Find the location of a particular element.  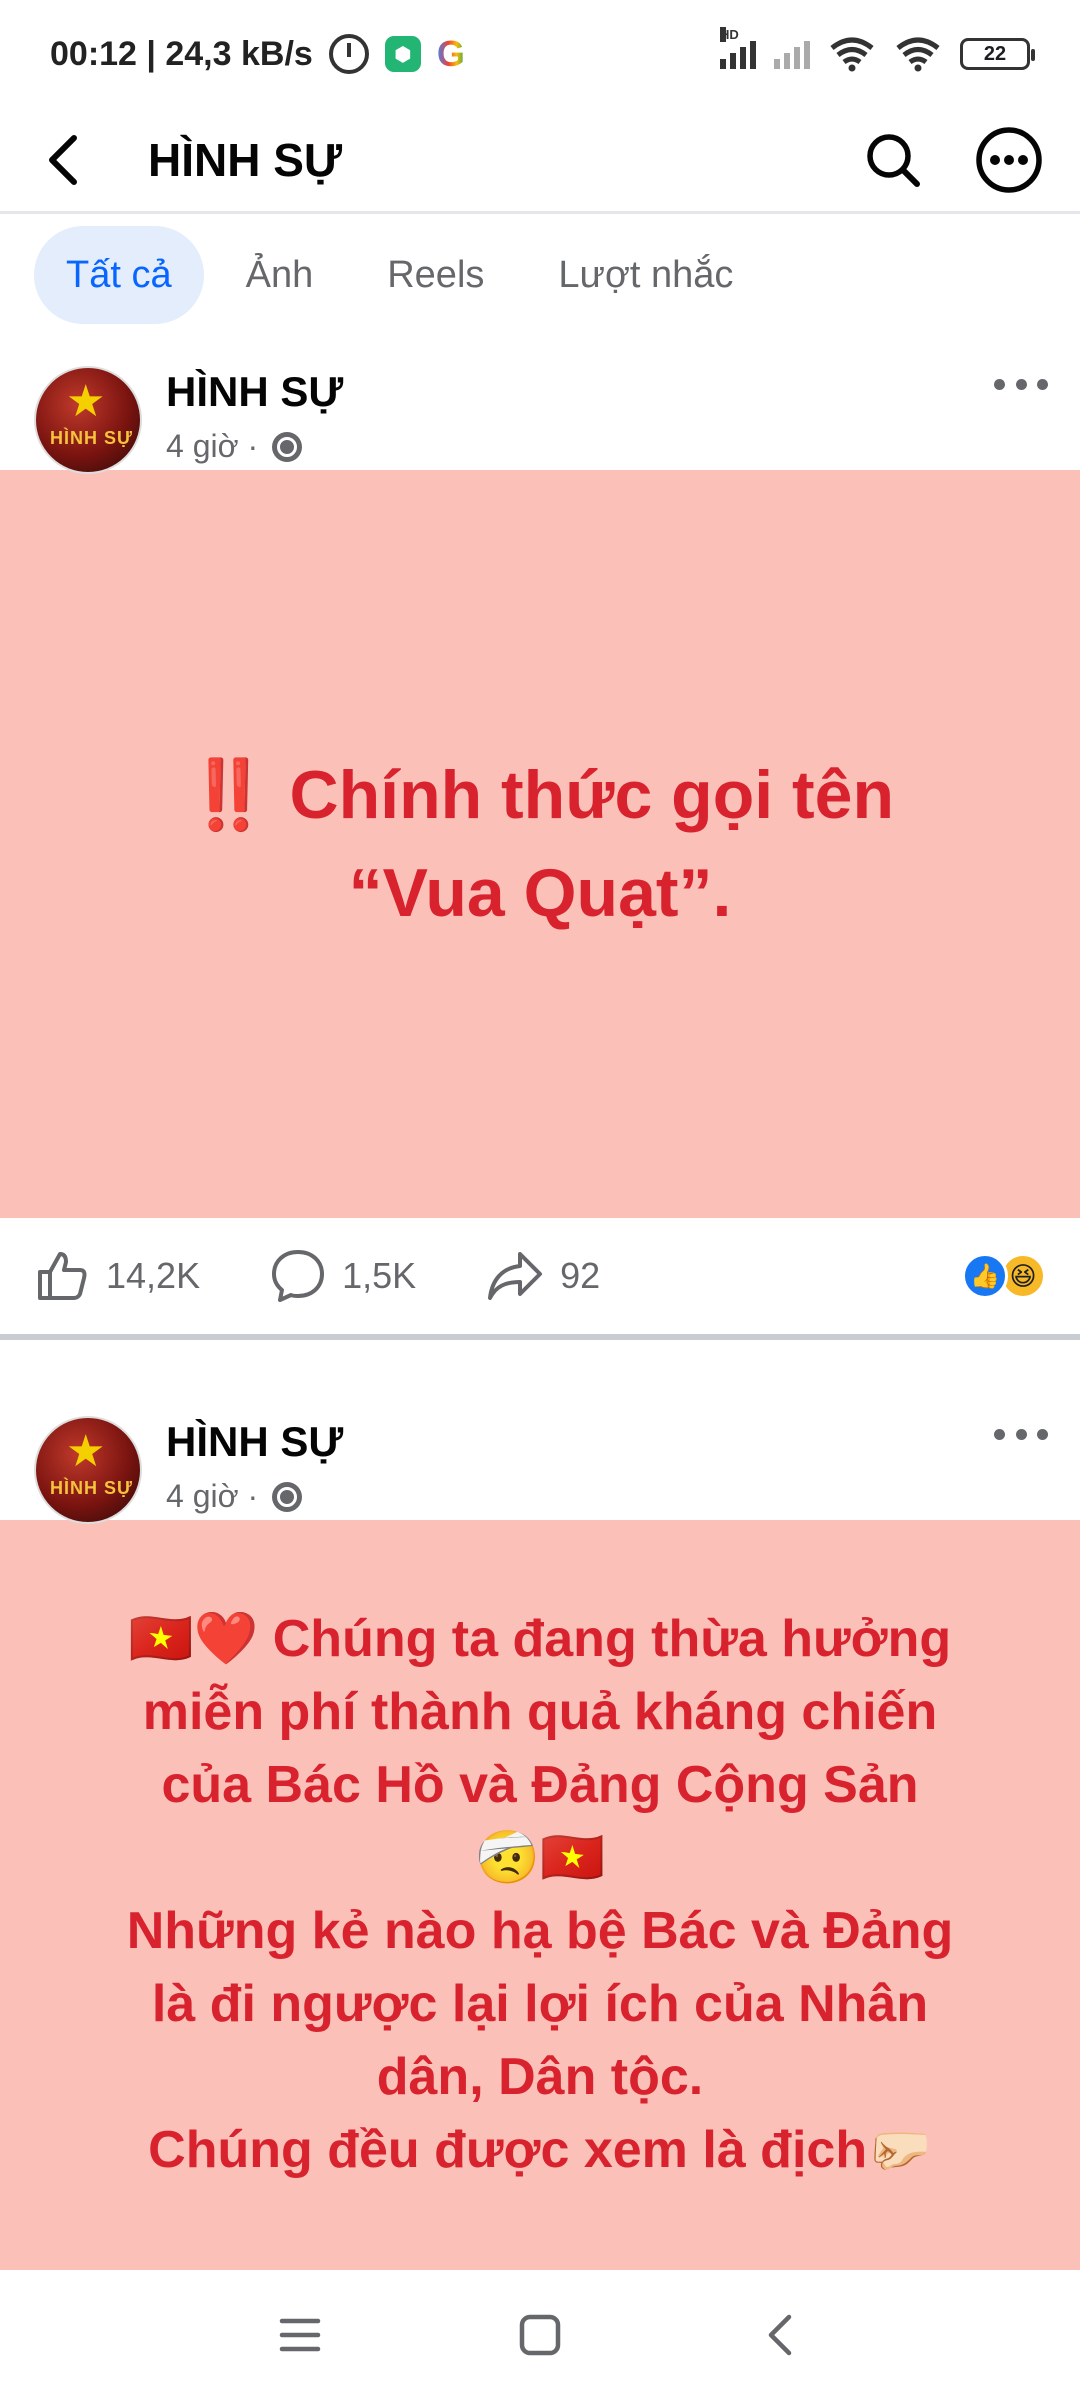

hd-label: HD is located at coordinates (729, 34).